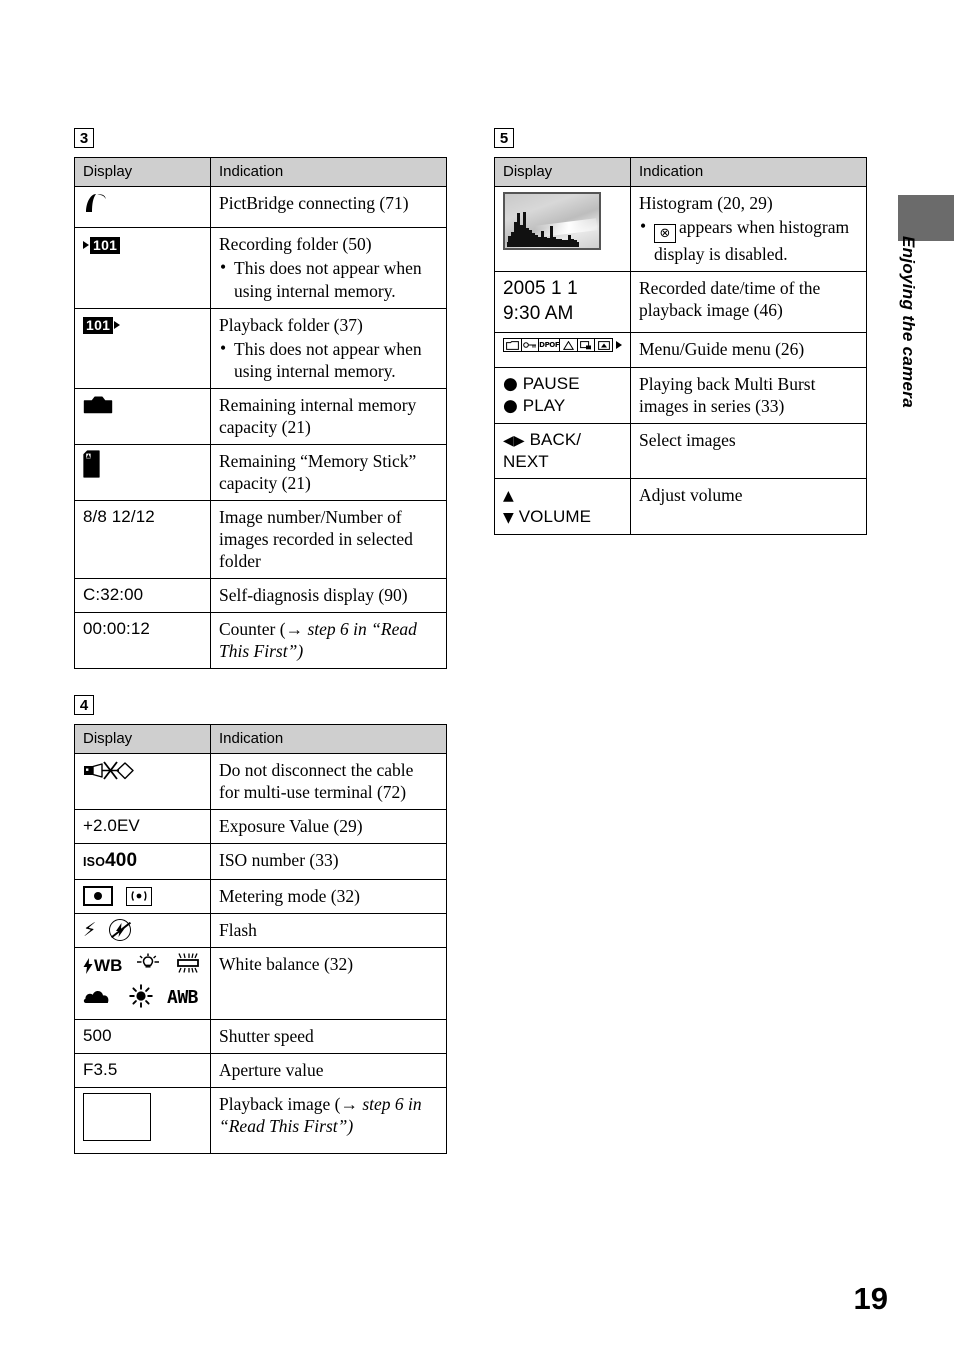 This screenshot has height=1357, width=954. Describe the element at coordinates (142, 1037) in the screenshot. I see `display-cell: 500` at that location.